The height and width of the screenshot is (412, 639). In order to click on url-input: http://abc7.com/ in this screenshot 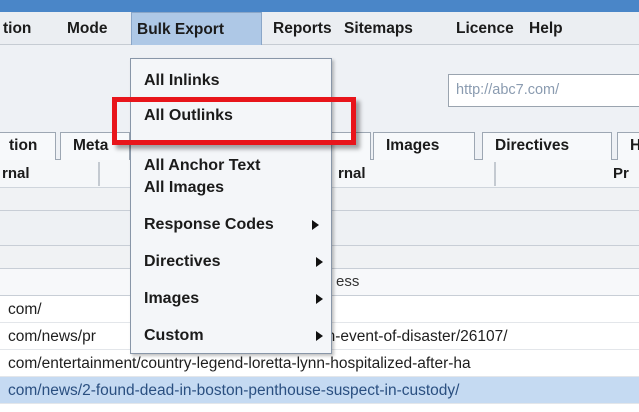, I will do `click(543, 90)`.